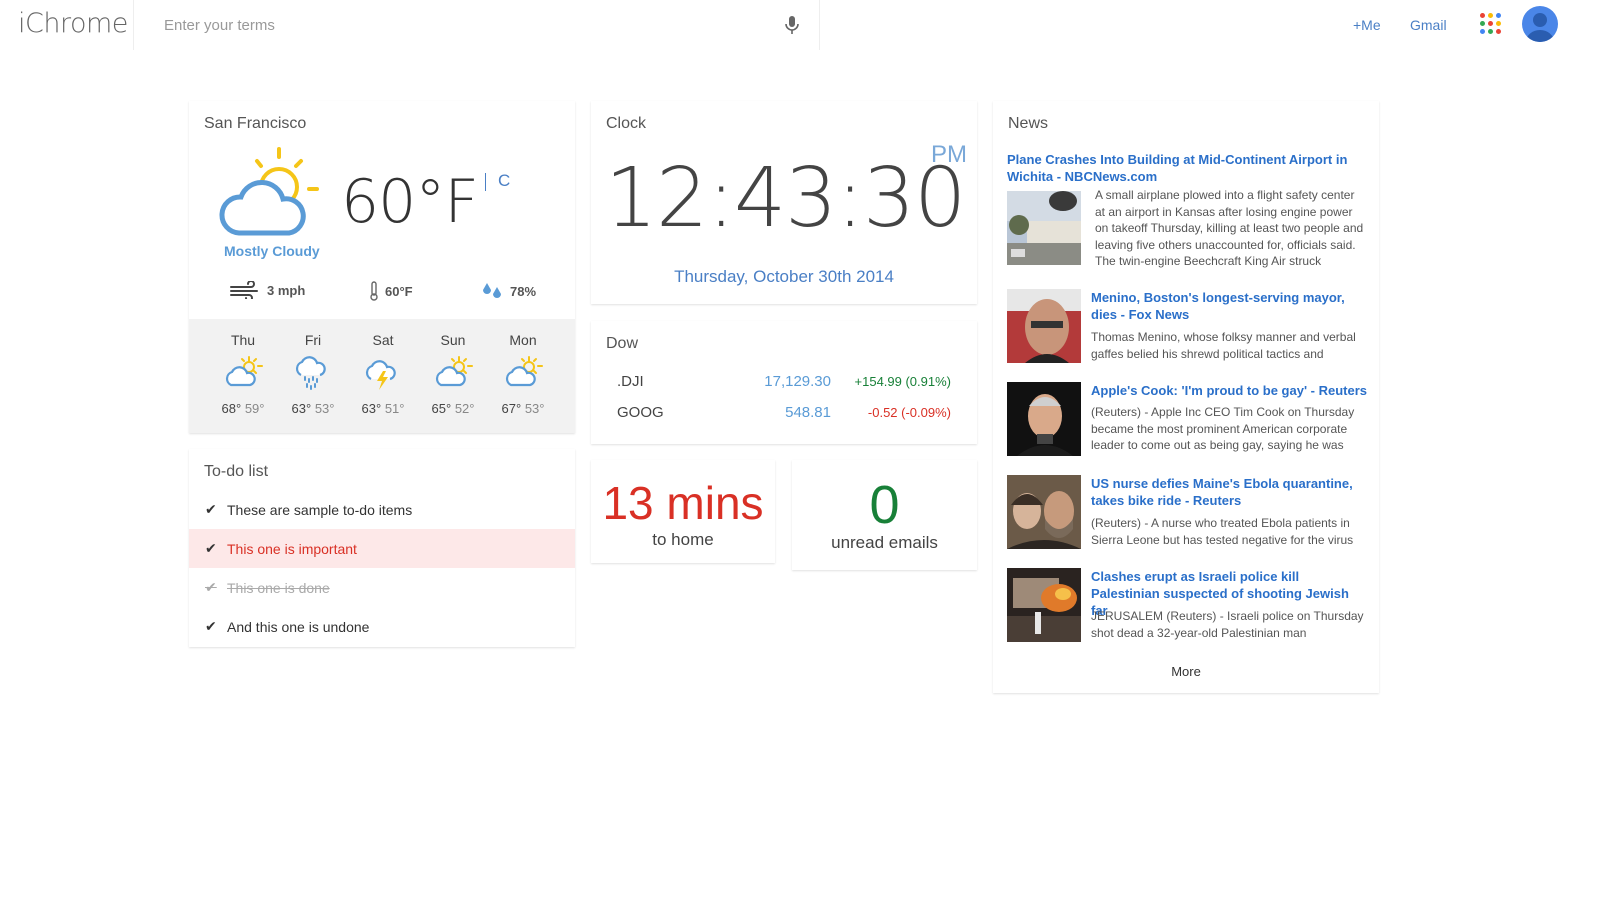 The width and height of the screenshot is (1600, 900). What do you see at coordinates (492, 290) in the screenshot?
I see `humidity-drops-icon` at bounding box center [492, 290].